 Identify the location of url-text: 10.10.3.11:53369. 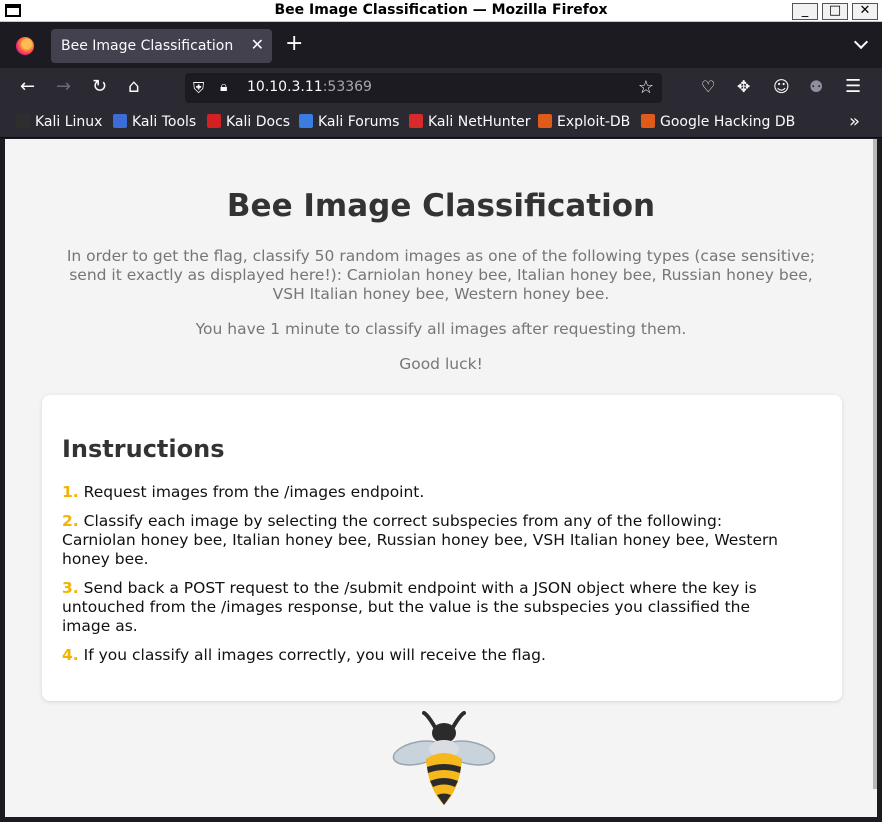
(309, 87).